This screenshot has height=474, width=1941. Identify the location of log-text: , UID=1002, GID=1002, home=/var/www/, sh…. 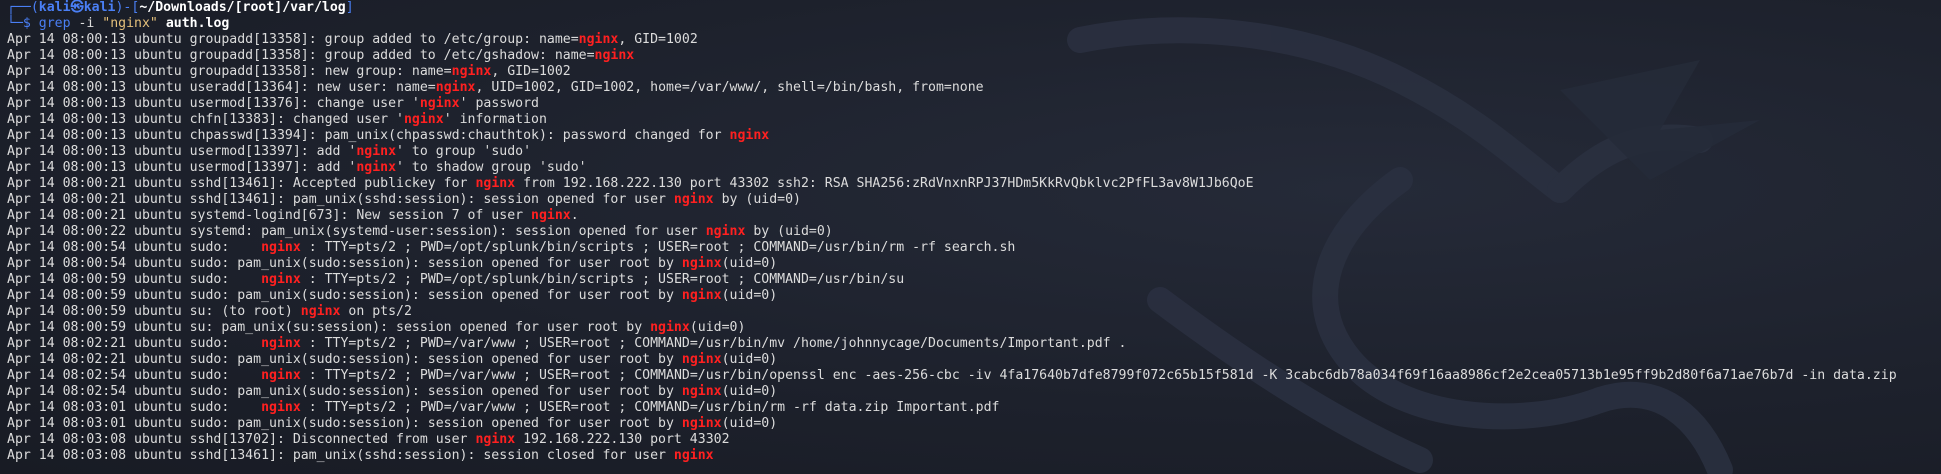
(729, 87).